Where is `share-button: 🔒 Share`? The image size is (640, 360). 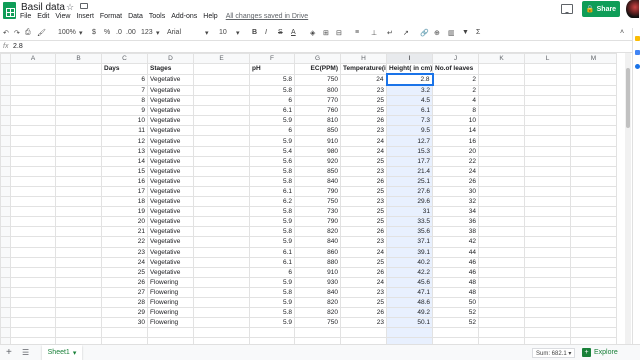 share-button: 🔒 Share is located at coordinates (601, 9).